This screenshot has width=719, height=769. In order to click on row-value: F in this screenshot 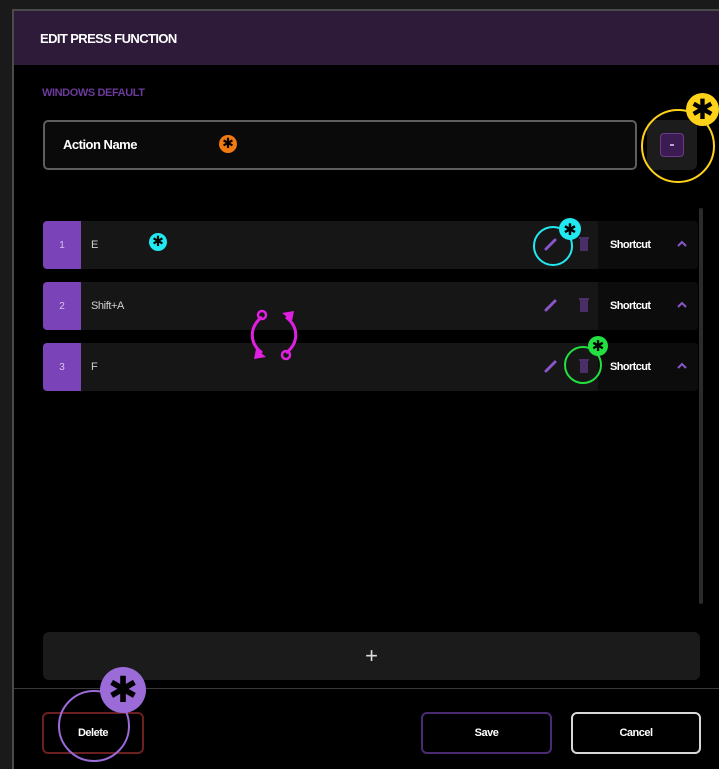, I will do `click(94, 367)`.